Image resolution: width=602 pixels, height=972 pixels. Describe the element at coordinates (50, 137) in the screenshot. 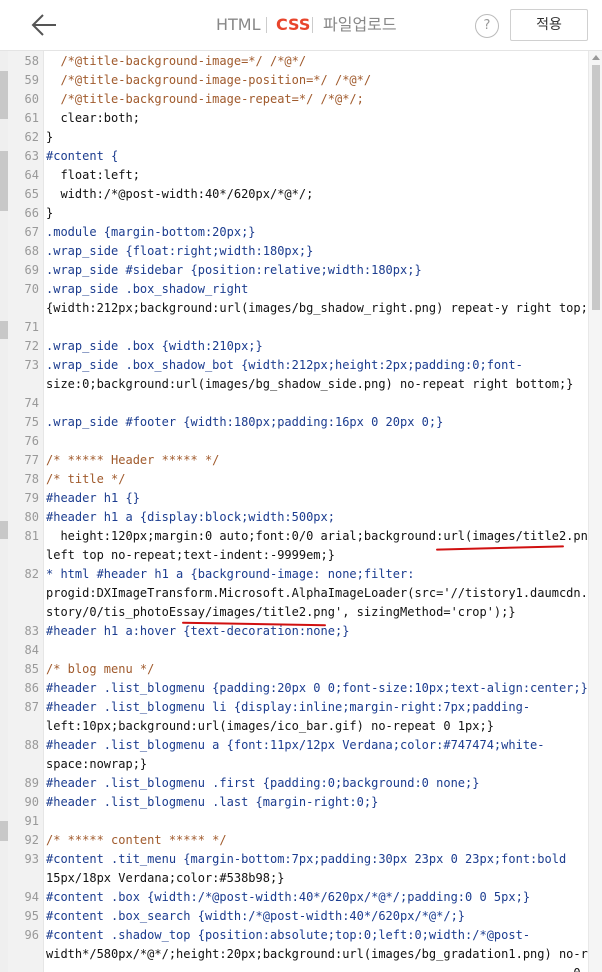

I see `code-text: }` at that location.